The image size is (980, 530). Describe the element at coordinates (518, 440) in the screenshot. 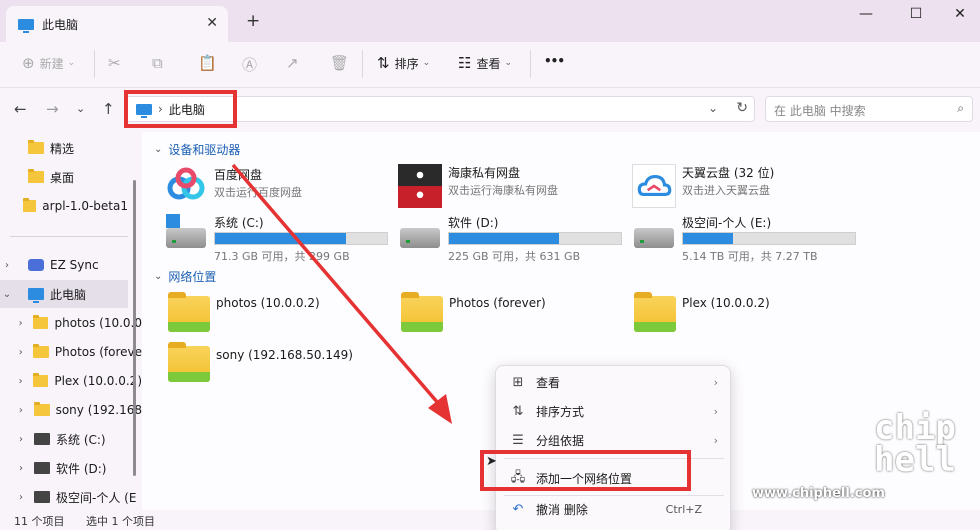

I see `group-list-icon: ☰` at that location.